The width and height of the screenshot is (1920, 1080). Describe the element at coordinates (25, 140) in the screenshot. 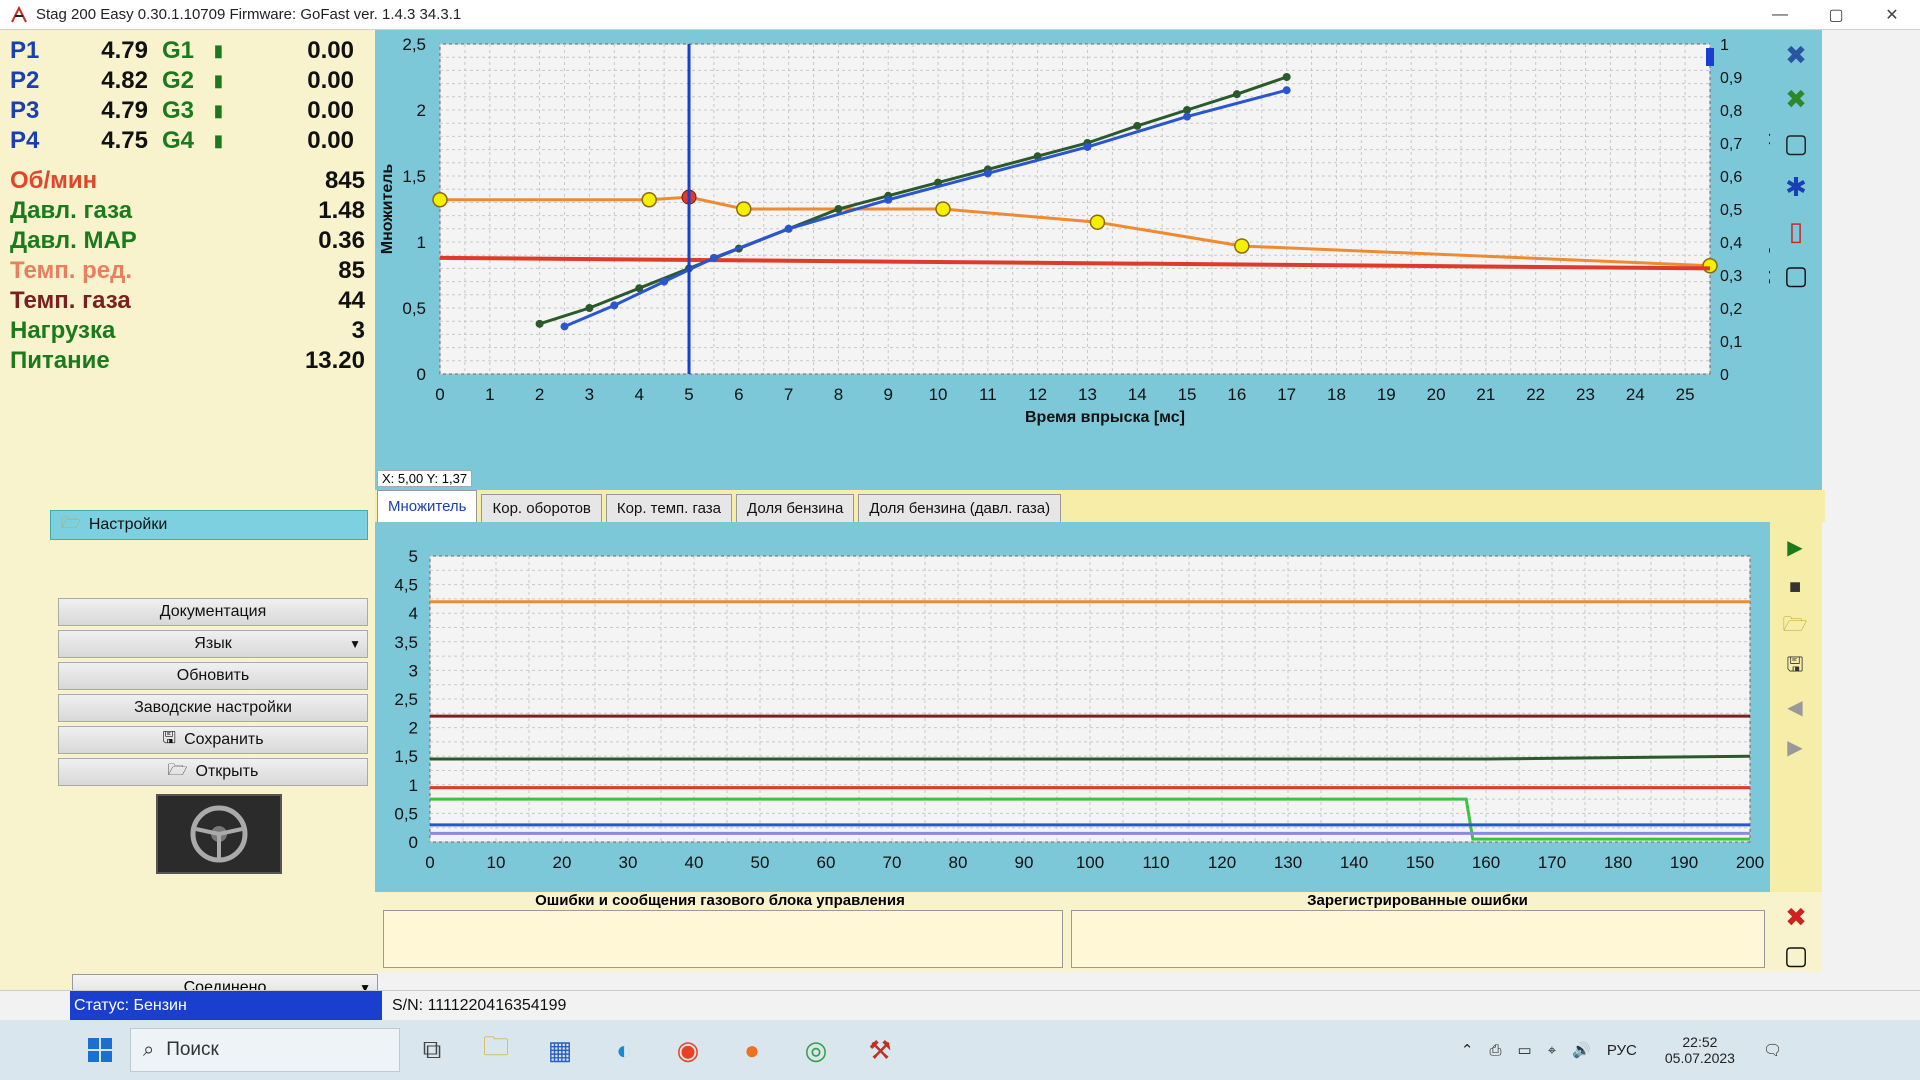

I see `petrol-label: P4` at that location.